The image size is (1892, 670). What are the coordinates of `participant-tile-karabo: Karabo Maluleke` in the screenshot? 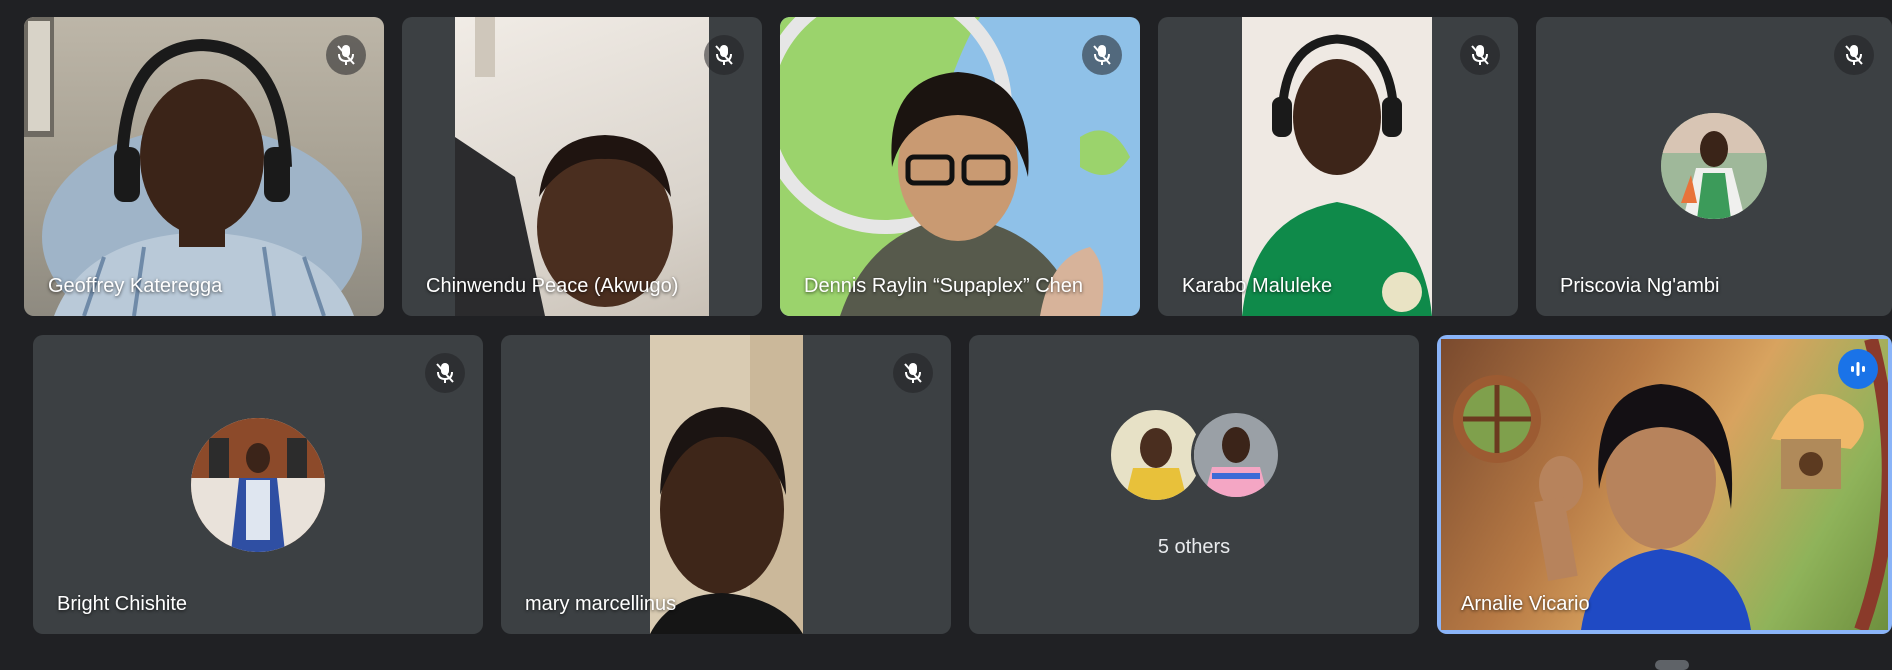 It's located at (1338, 166).